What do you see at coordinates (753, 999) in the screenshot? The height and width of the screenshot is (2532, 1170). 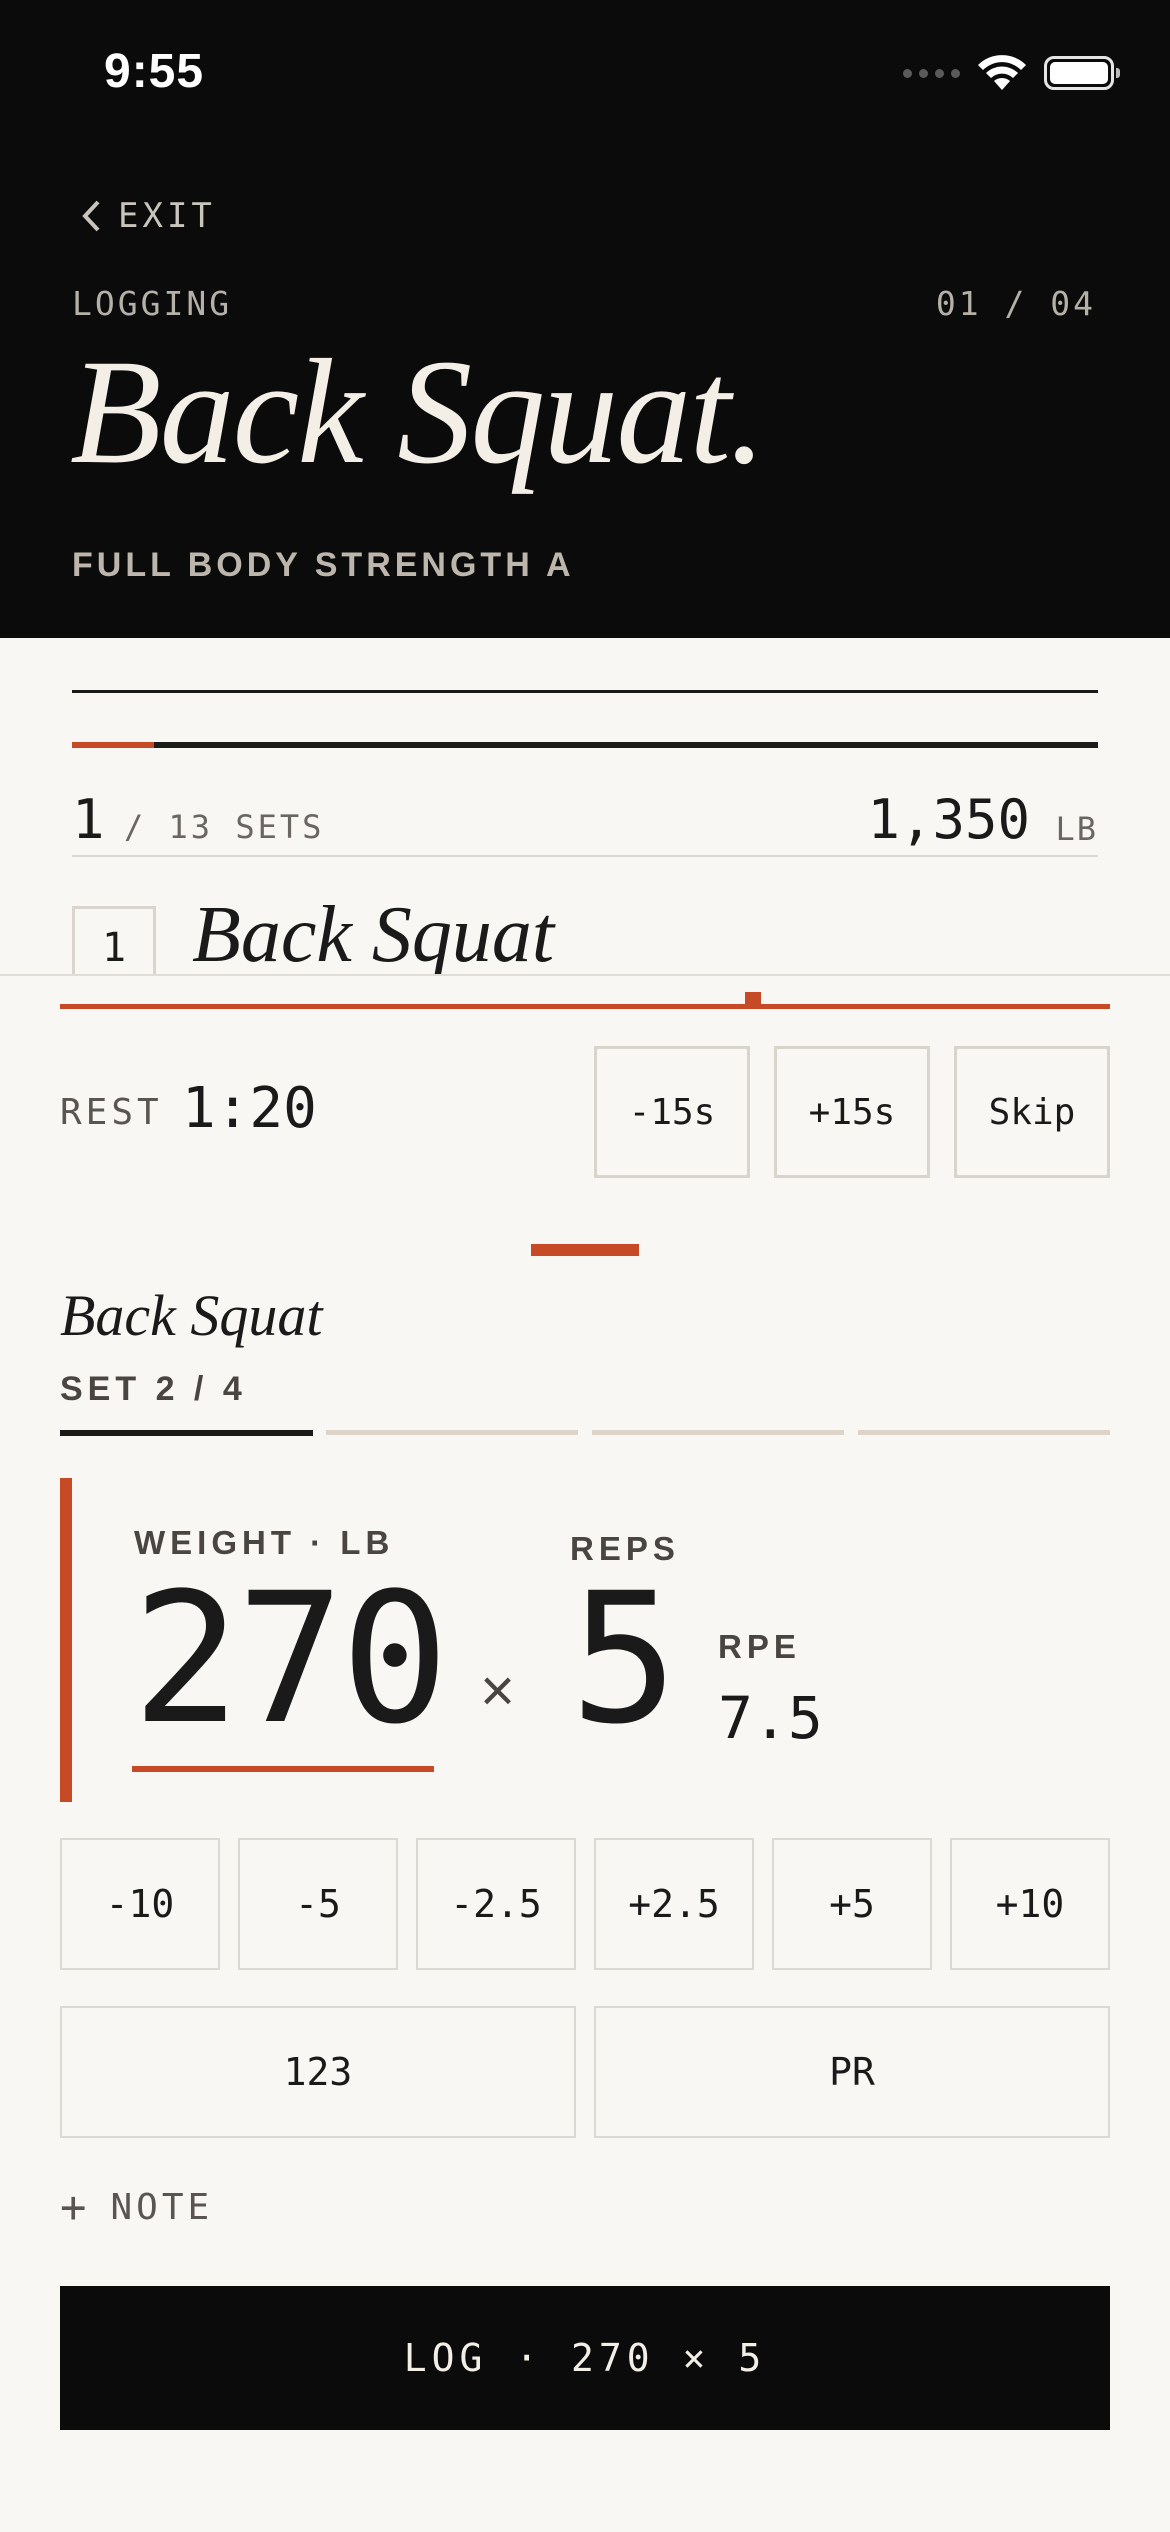 I see `rest-timer-marker` at bounding box center [753, 999].